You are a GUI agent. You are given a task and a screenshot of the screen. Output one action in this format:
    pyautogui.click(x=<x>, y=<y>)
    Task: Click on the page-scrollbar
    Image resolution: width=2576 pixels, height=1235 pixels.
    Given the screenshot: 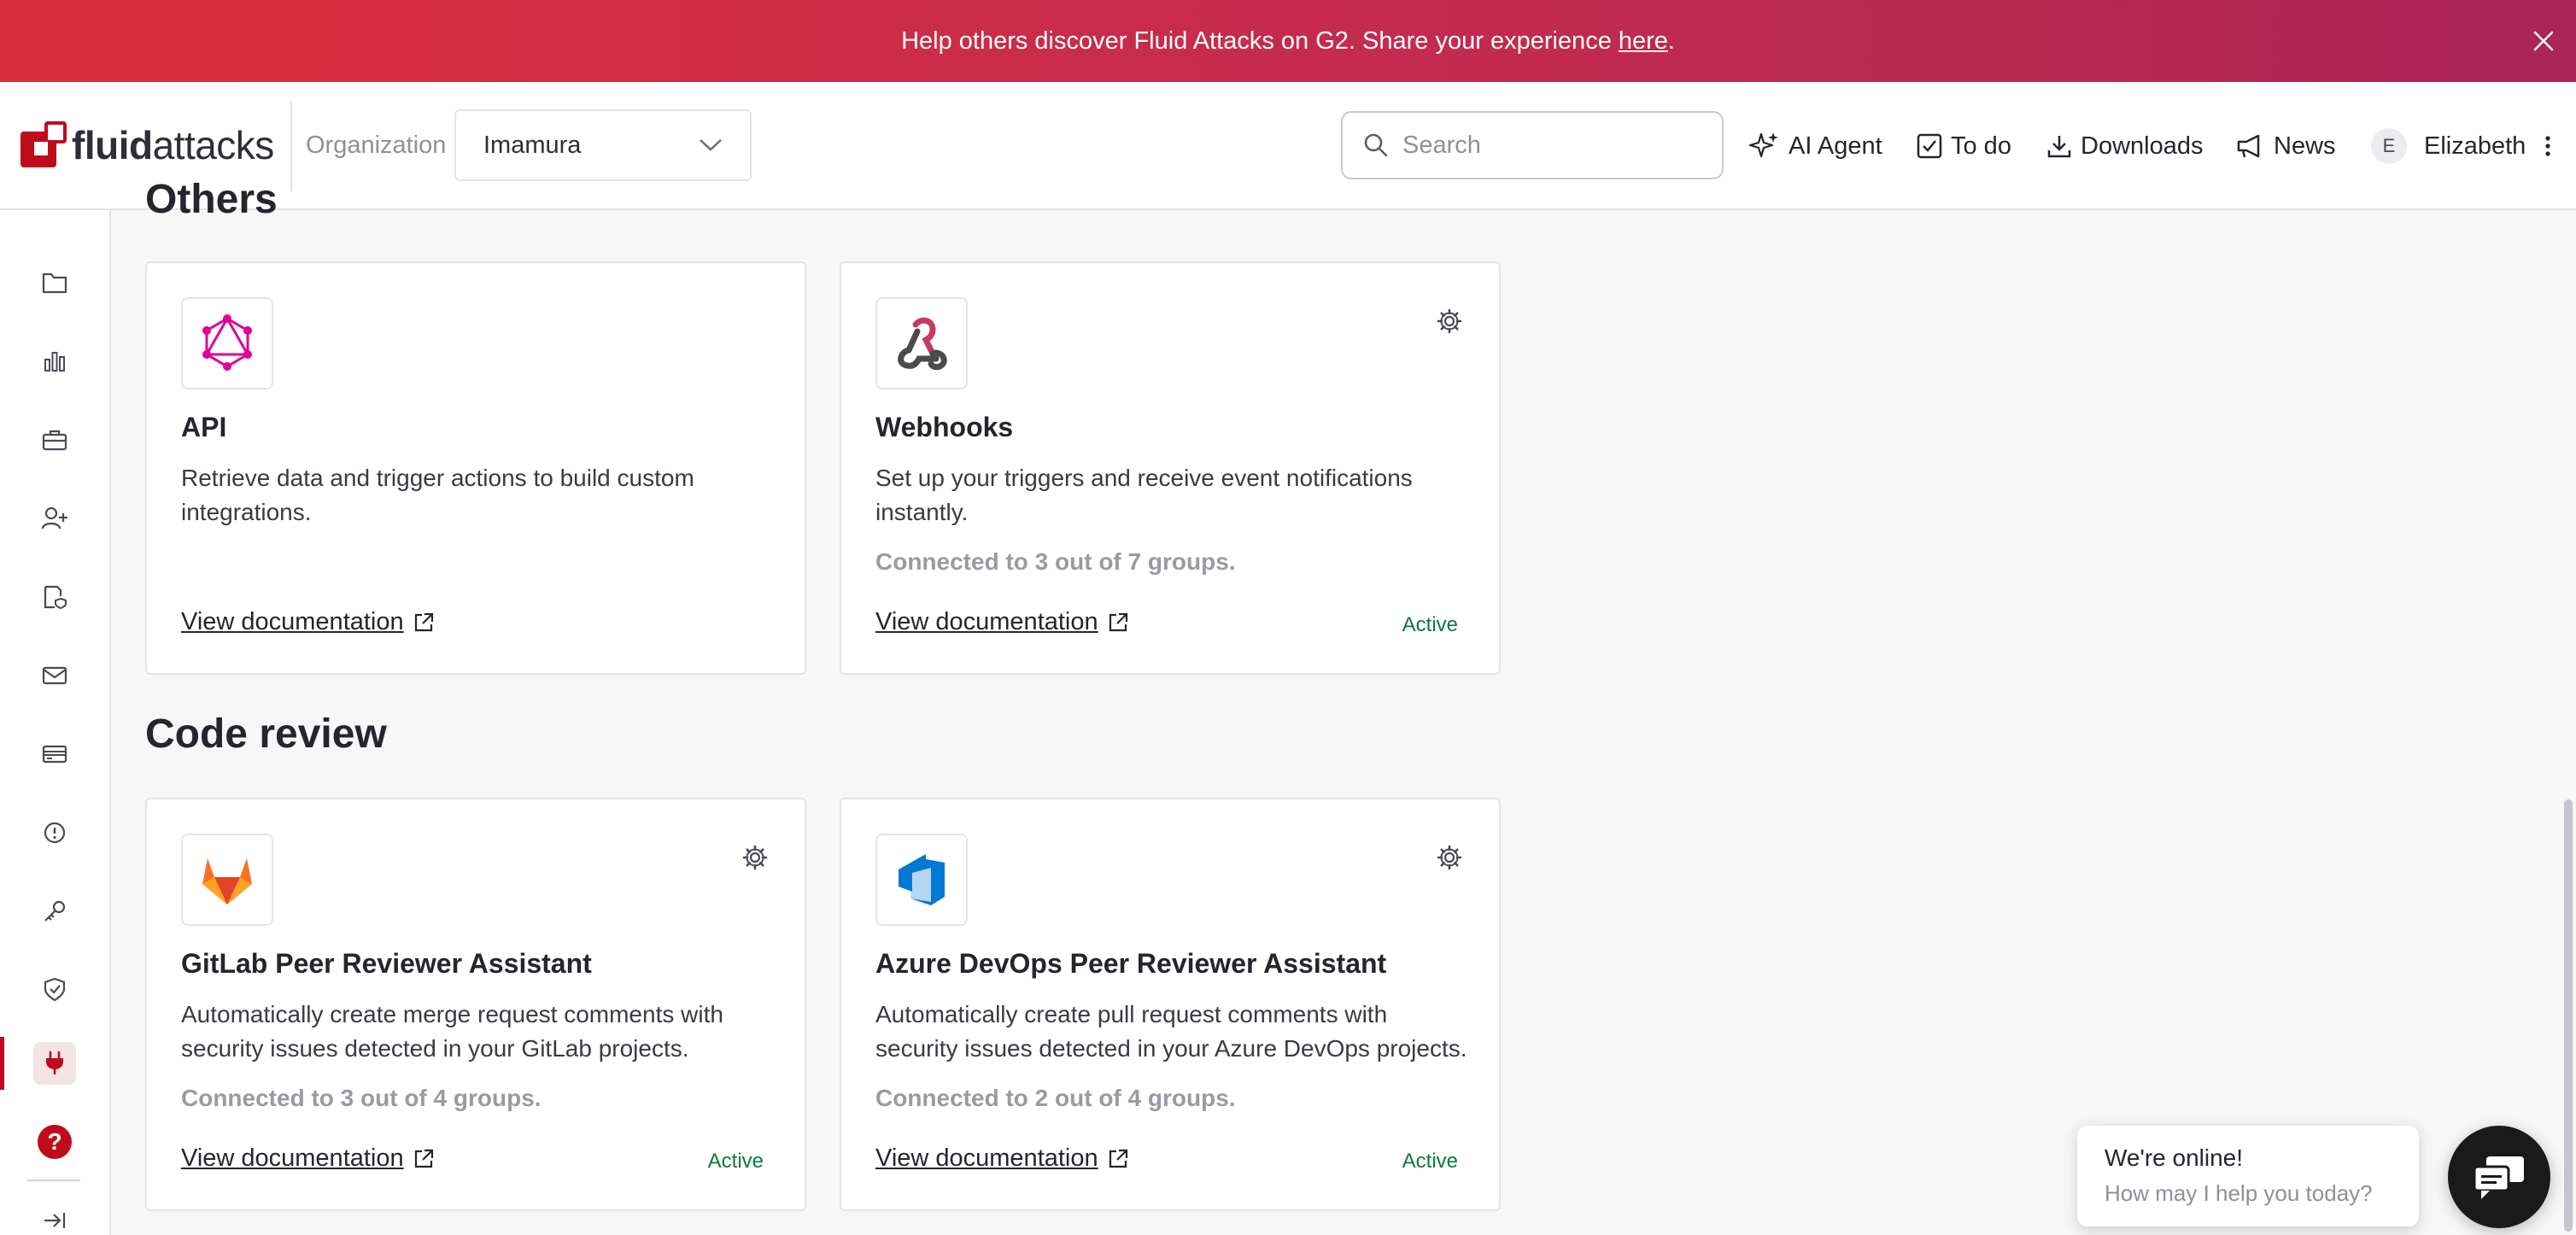 What is the action you would take?
    pyautogui.click(x=2568, y=1015)
    